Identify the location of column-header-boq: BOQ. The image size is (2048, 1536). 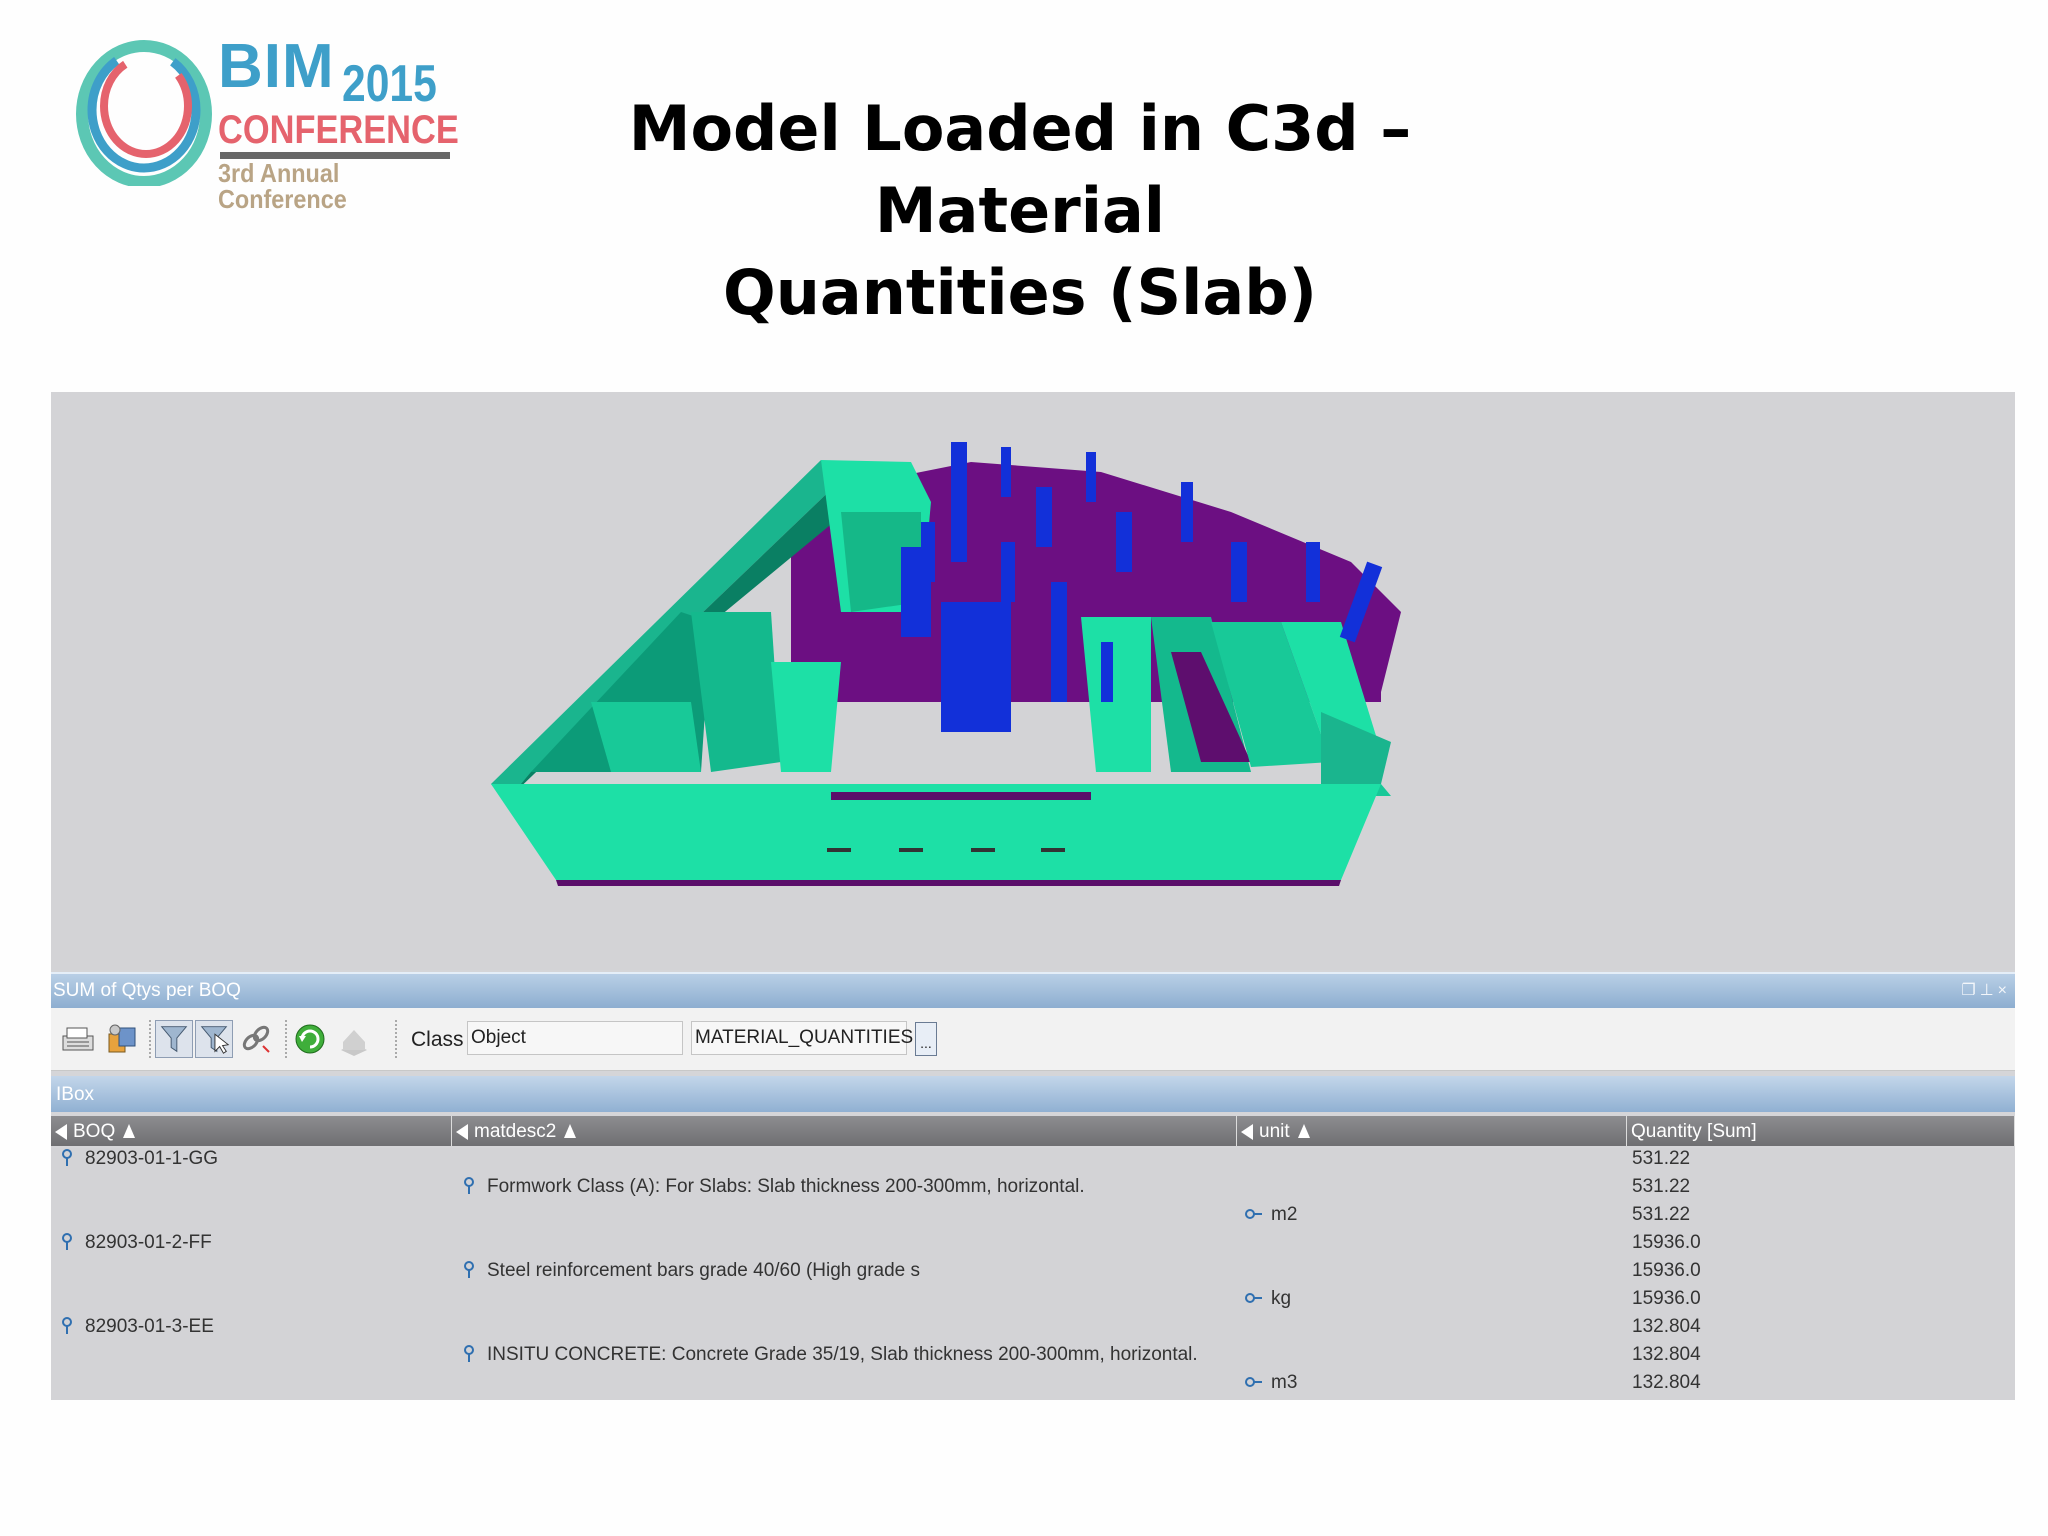
(251, 1131).